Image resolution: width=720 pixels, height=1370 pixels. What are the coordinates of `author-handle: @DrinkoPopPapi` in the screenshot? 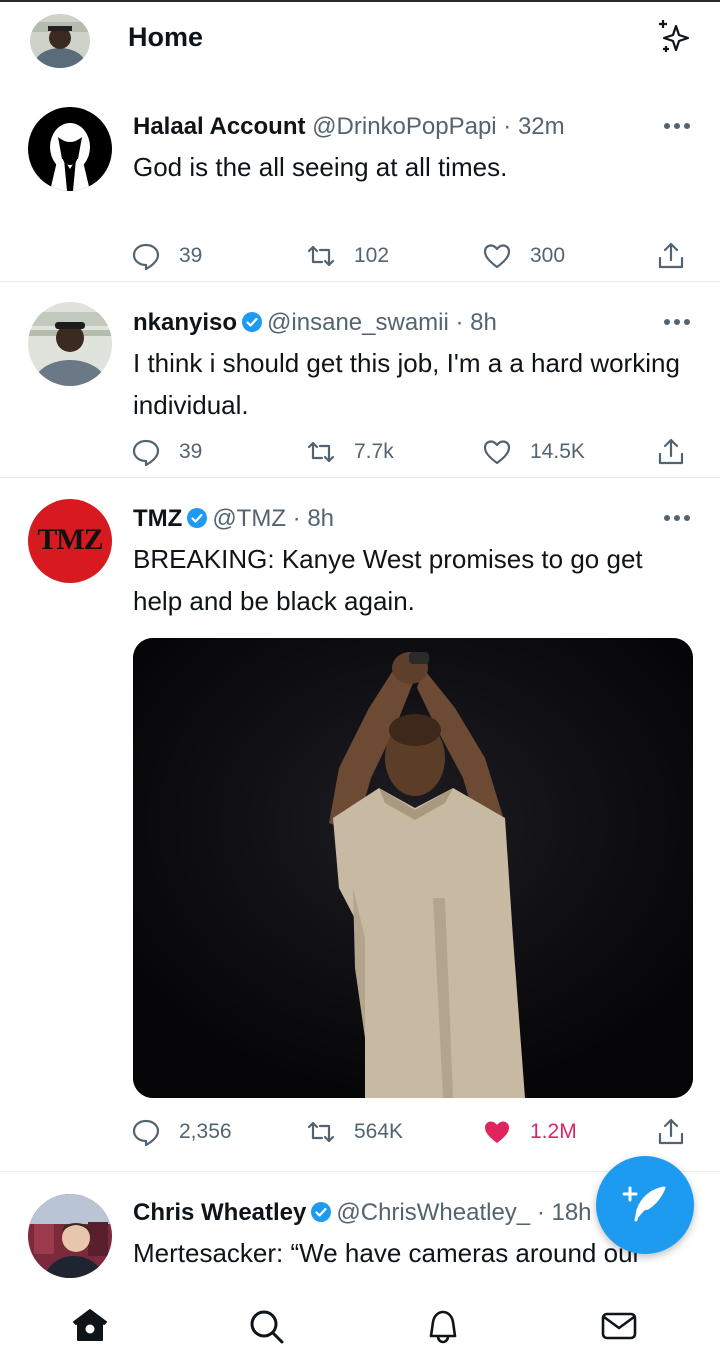 It's located at (404, 126).